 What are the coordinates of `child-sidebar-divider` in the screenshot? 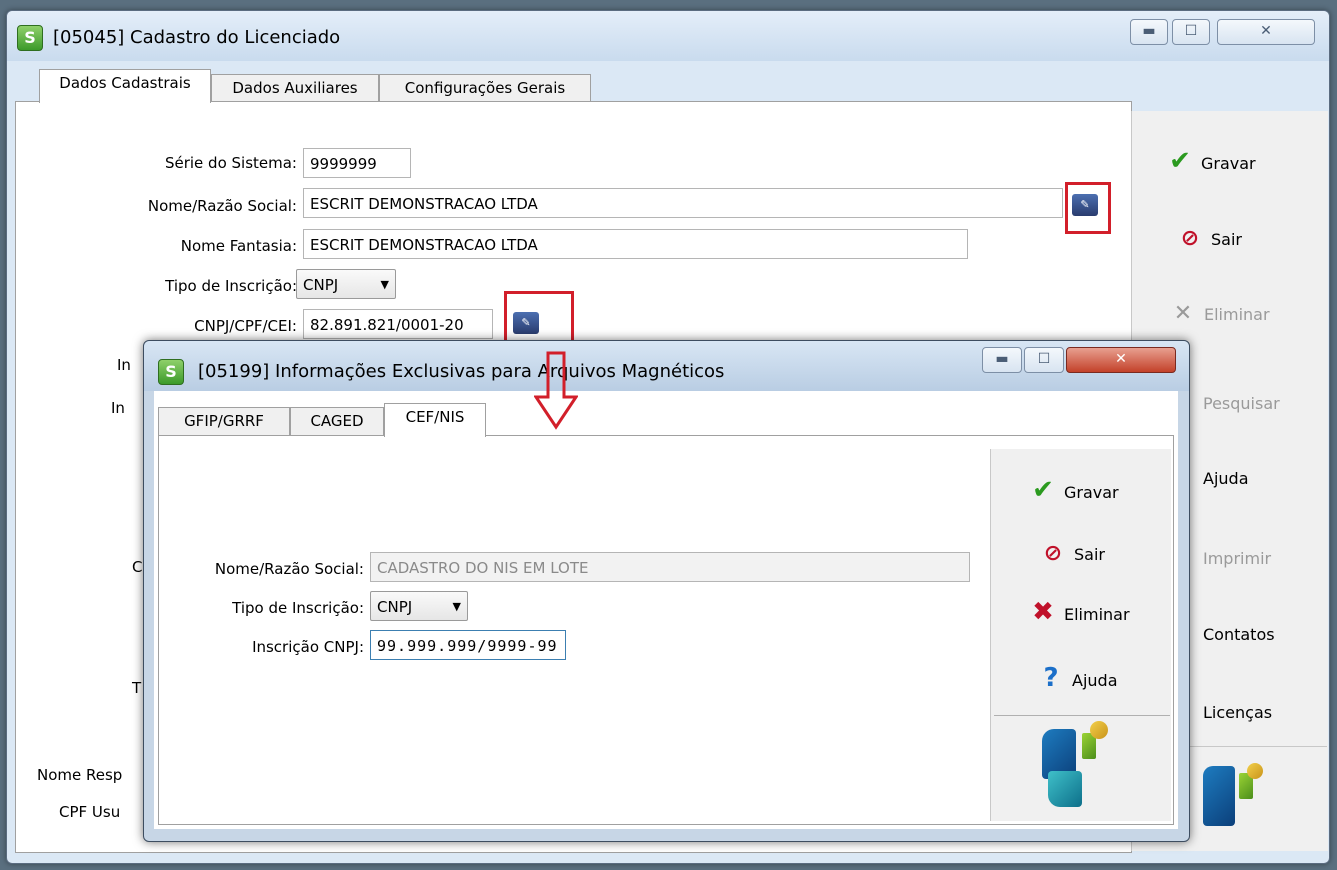 It's located at (1082, 715).